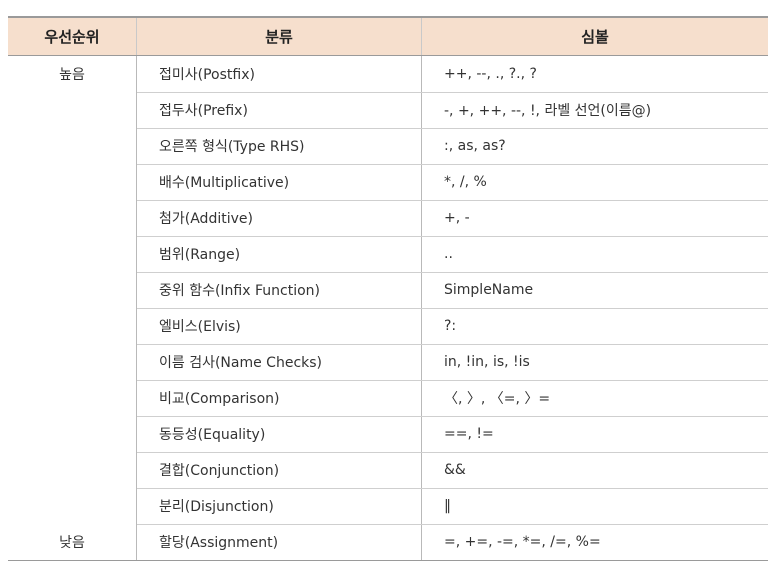  What do you see at coordinates (594, 362) in the screenshot?
I see `symbol-cell: in, !in, is, !is` at bounding box center [594, 362].